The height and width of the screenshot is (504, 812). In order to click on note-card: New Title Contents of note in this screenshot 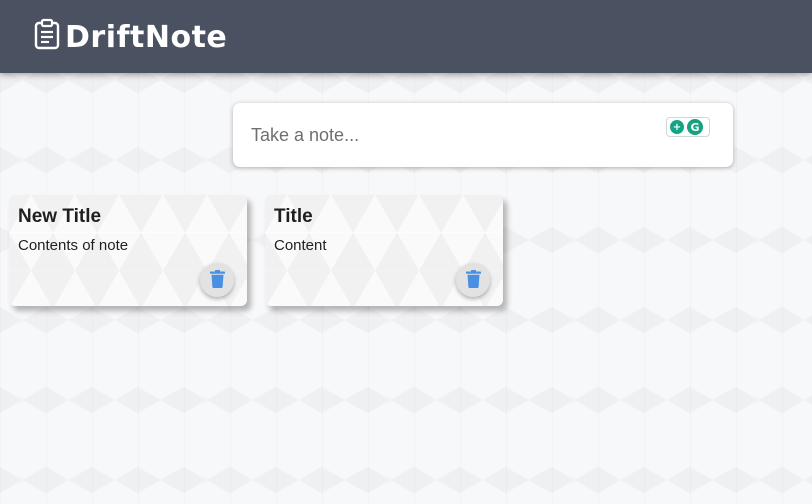, I will do `click(128, 250)`.